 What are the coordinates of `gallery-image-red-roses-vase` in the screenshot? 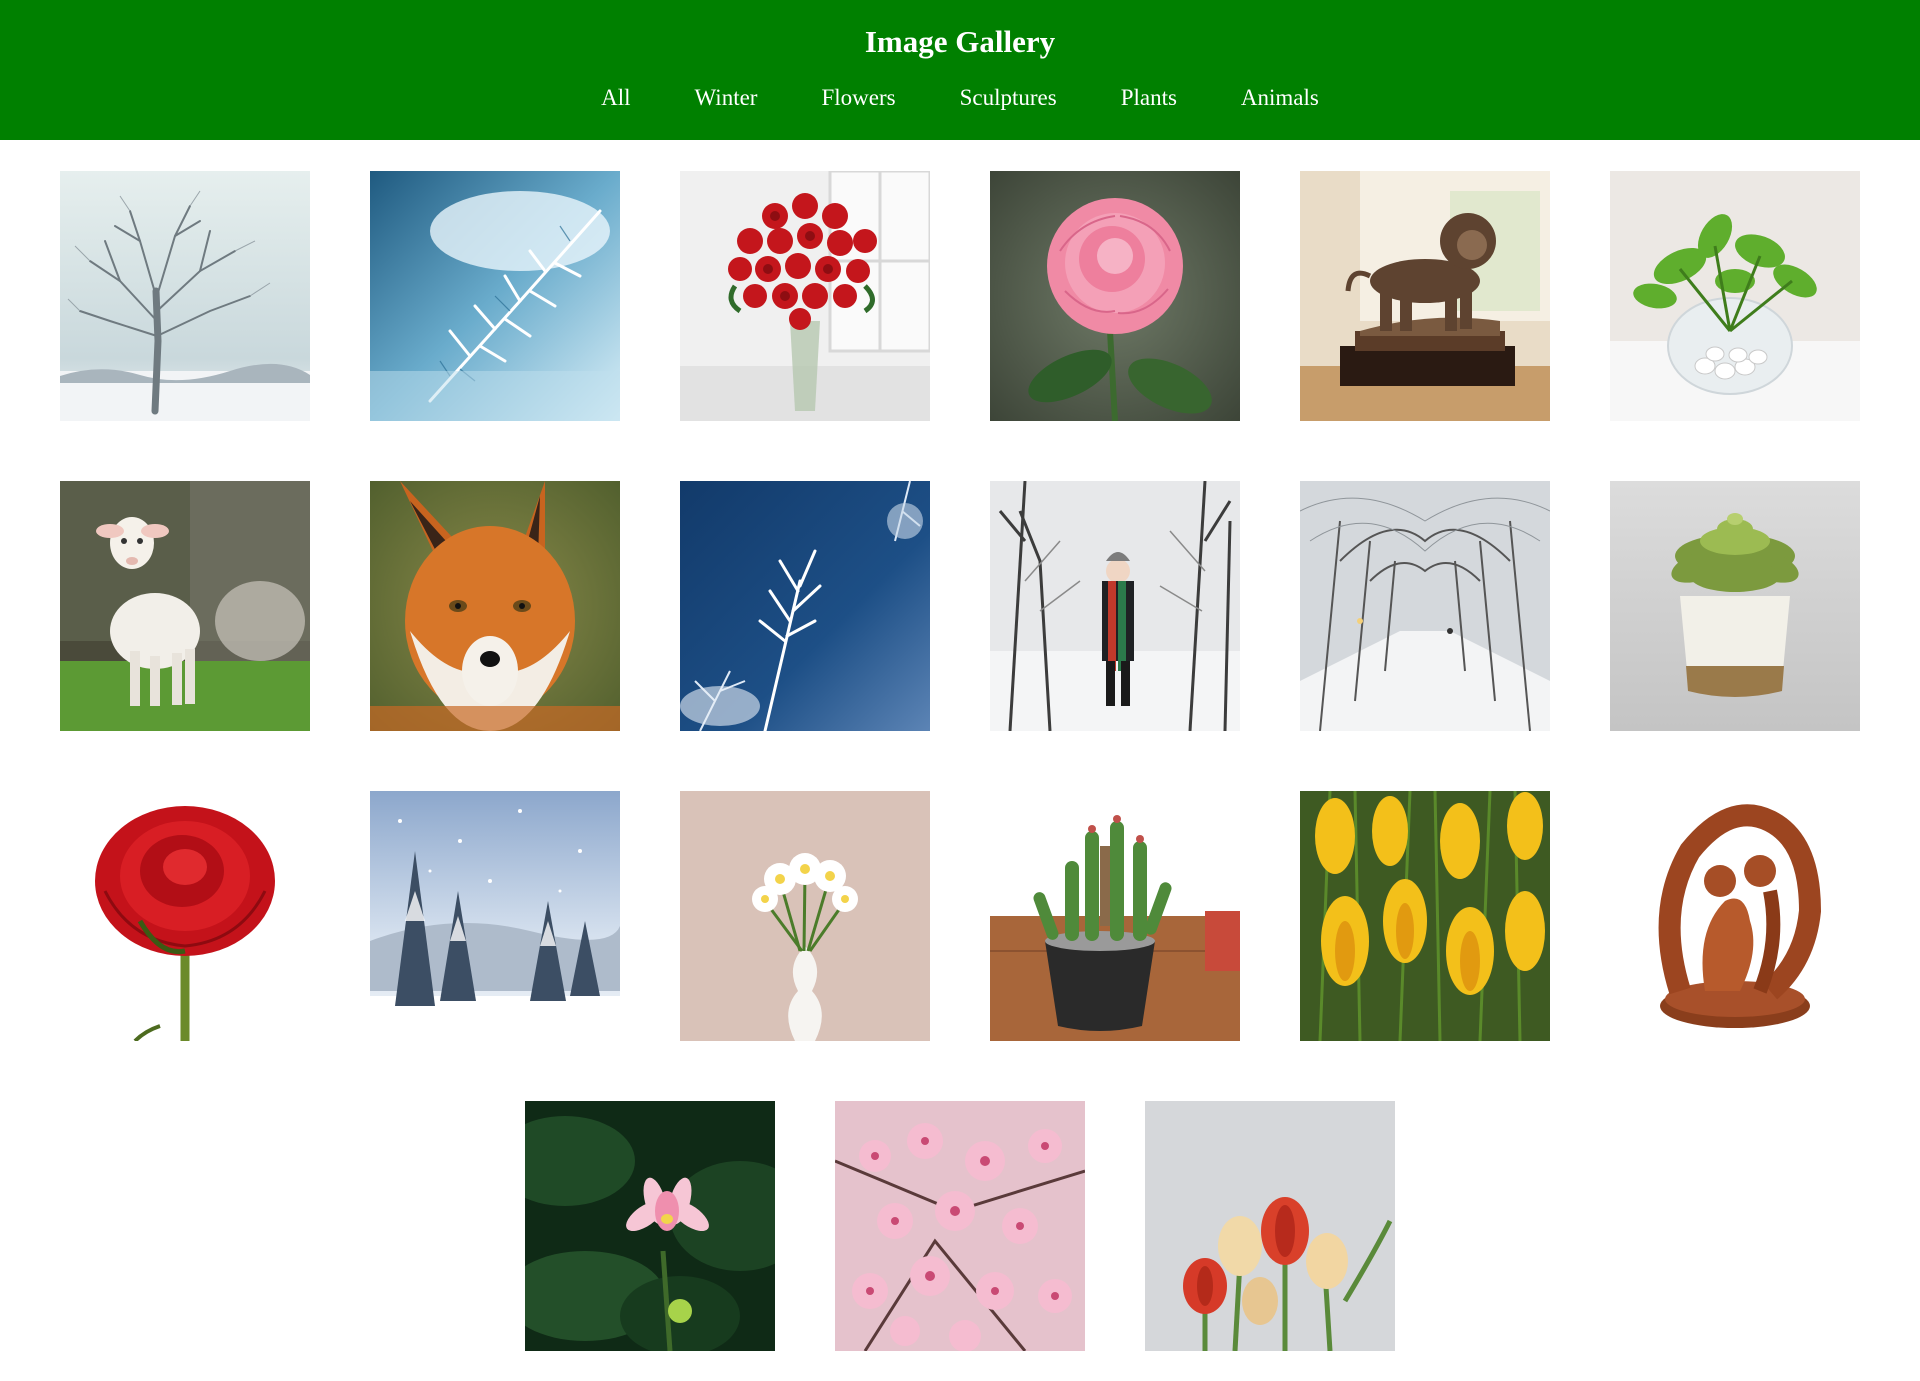 It's located at (805, 296).